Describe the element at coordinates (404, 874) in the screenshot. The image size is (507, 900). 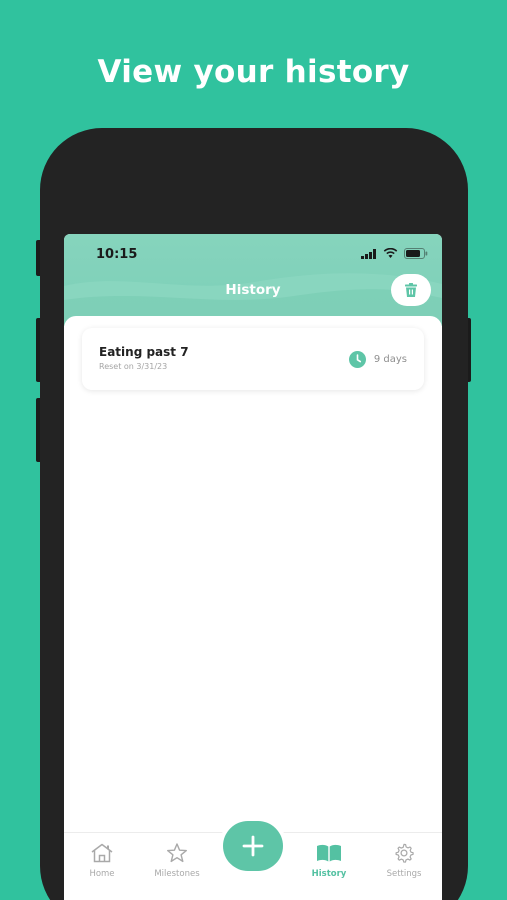
I see `tab-settings-label: Settings` at that location.